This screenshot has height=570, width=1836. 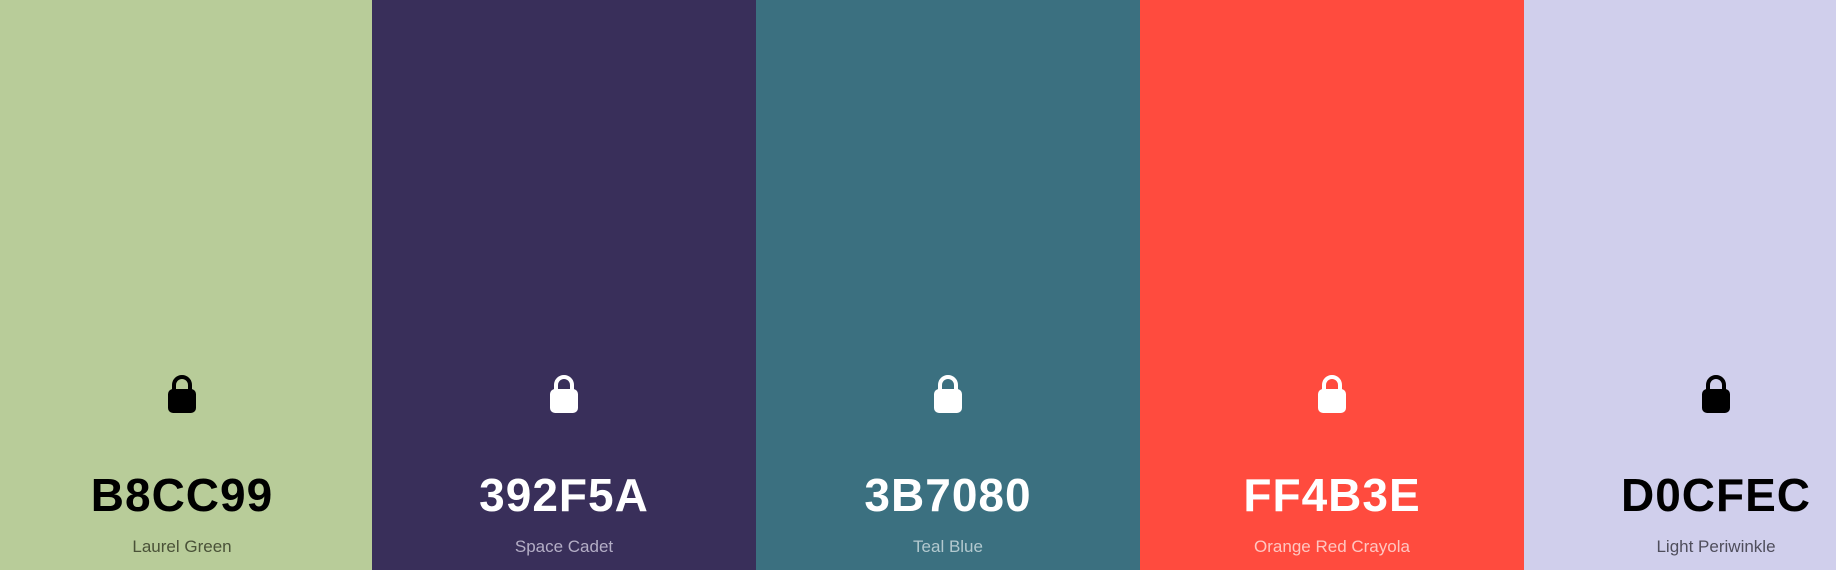 I want to click on color-name: Laurel Green, so click(x=182, y=546).